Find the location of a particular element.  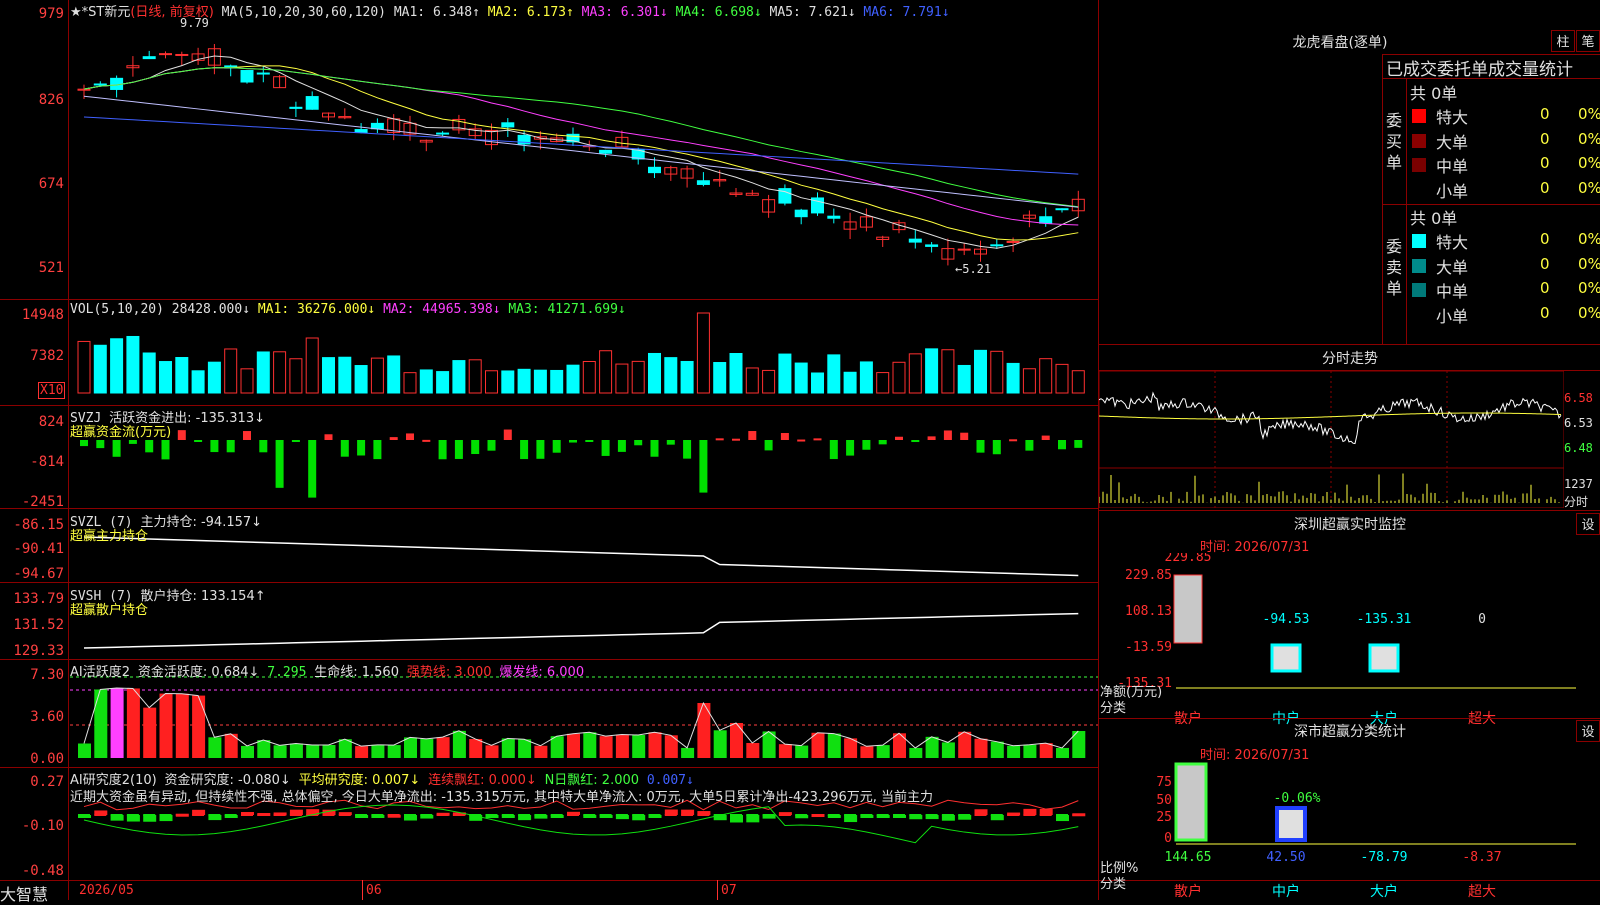

low-marker: ←5.21 is located at coordinates (973, 269).